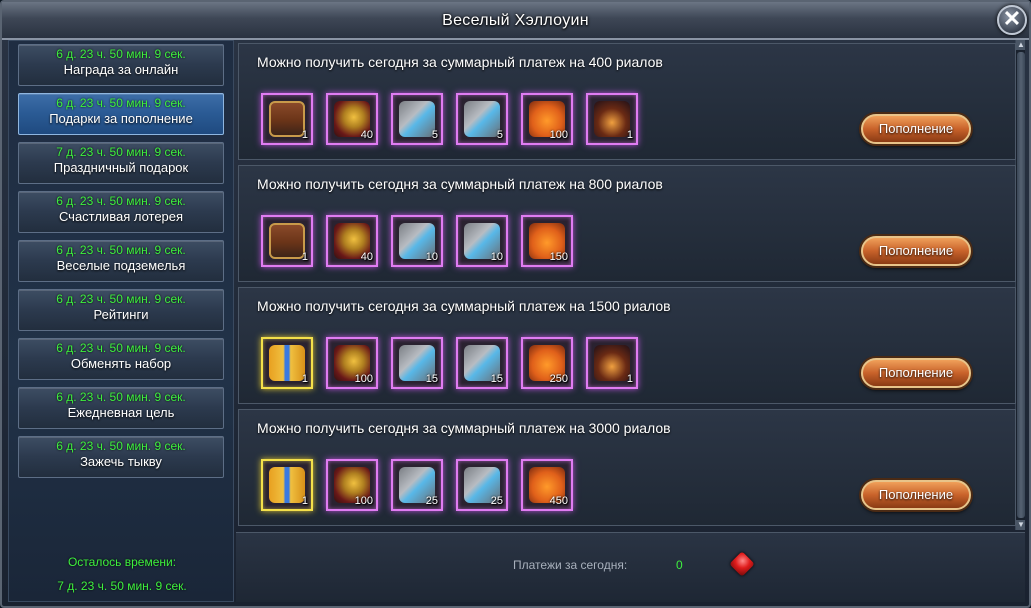  Describe the element at coordinates (121, 363) in the screenshot. I see `sidebar-item-label: Обменять набор` at that location.